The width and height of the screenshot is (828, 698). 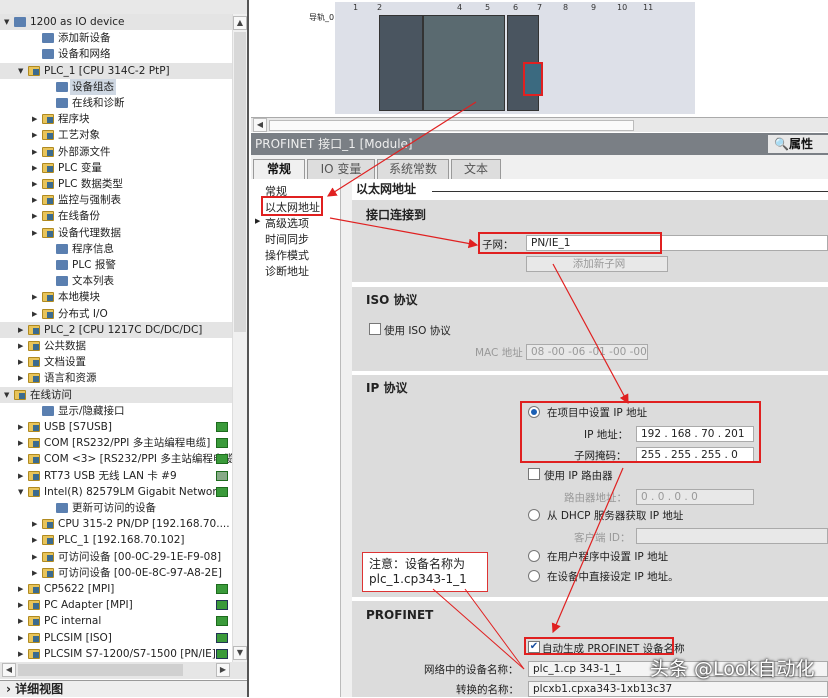 I want to click on tree-vertical-scrollbar: ▲ ▼, so click(x=239, y=338).